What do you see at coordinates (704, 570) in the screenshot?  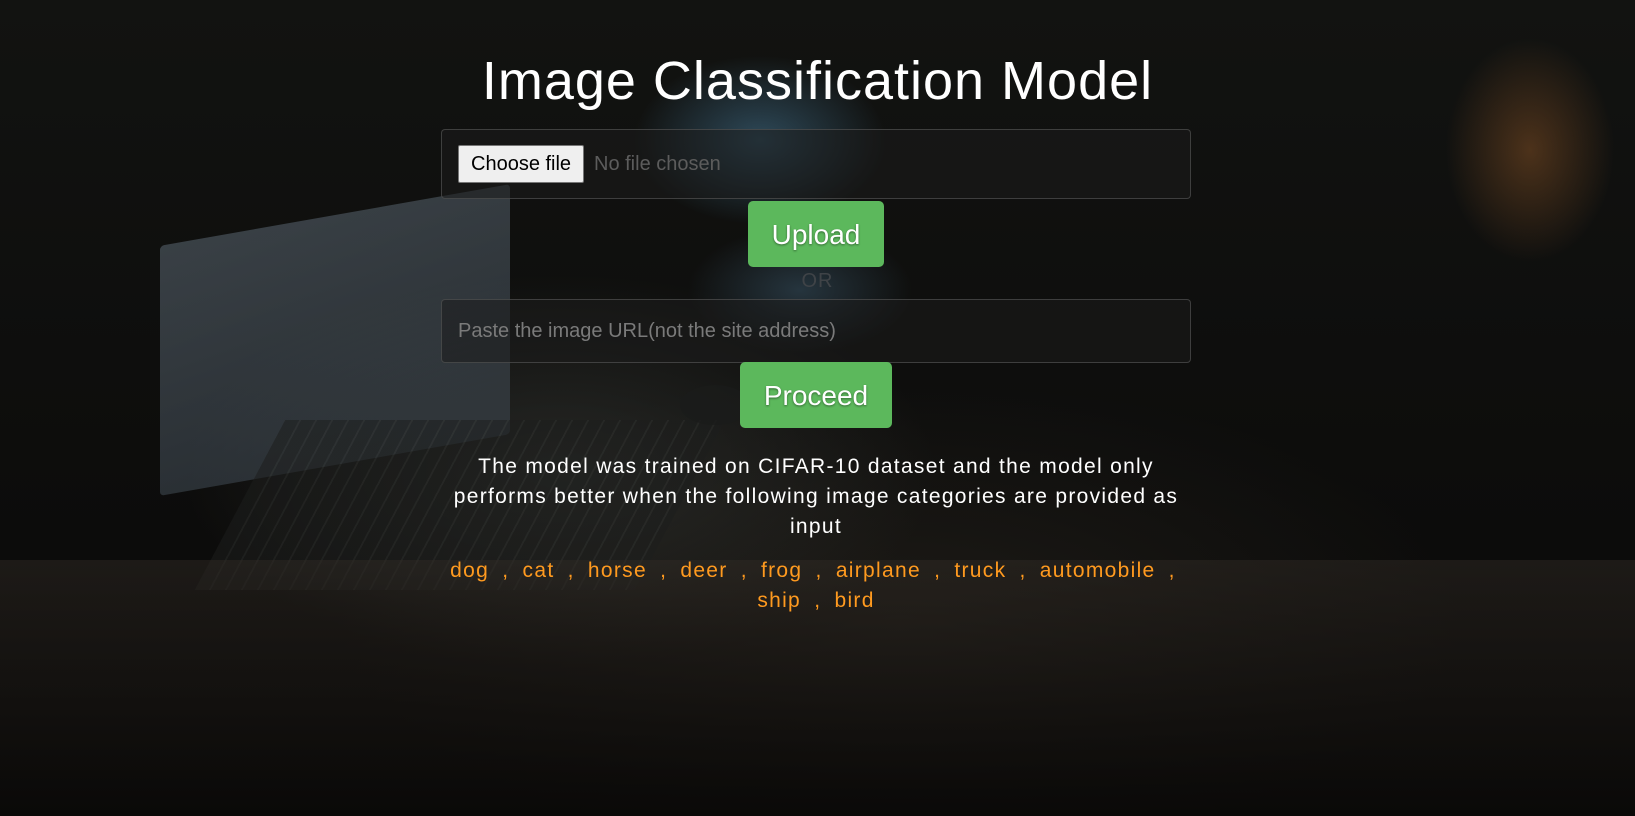 I see `category-item: deer` at bounding box center [704, 570].